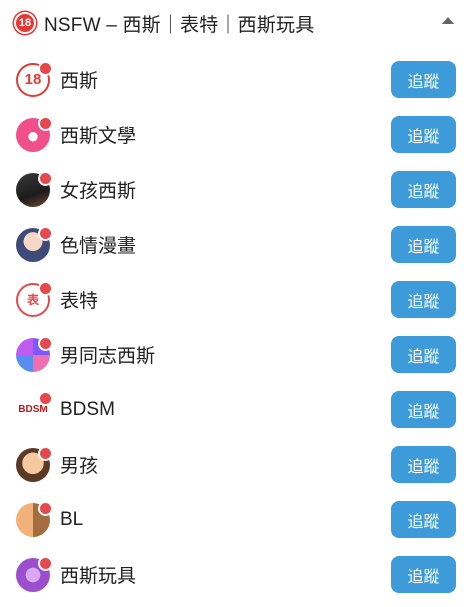  What do you see at coordinates (237, 299) in the screenshot?
I see `board-row: 表 表特 追蹤` at bounding box center [237, 299].